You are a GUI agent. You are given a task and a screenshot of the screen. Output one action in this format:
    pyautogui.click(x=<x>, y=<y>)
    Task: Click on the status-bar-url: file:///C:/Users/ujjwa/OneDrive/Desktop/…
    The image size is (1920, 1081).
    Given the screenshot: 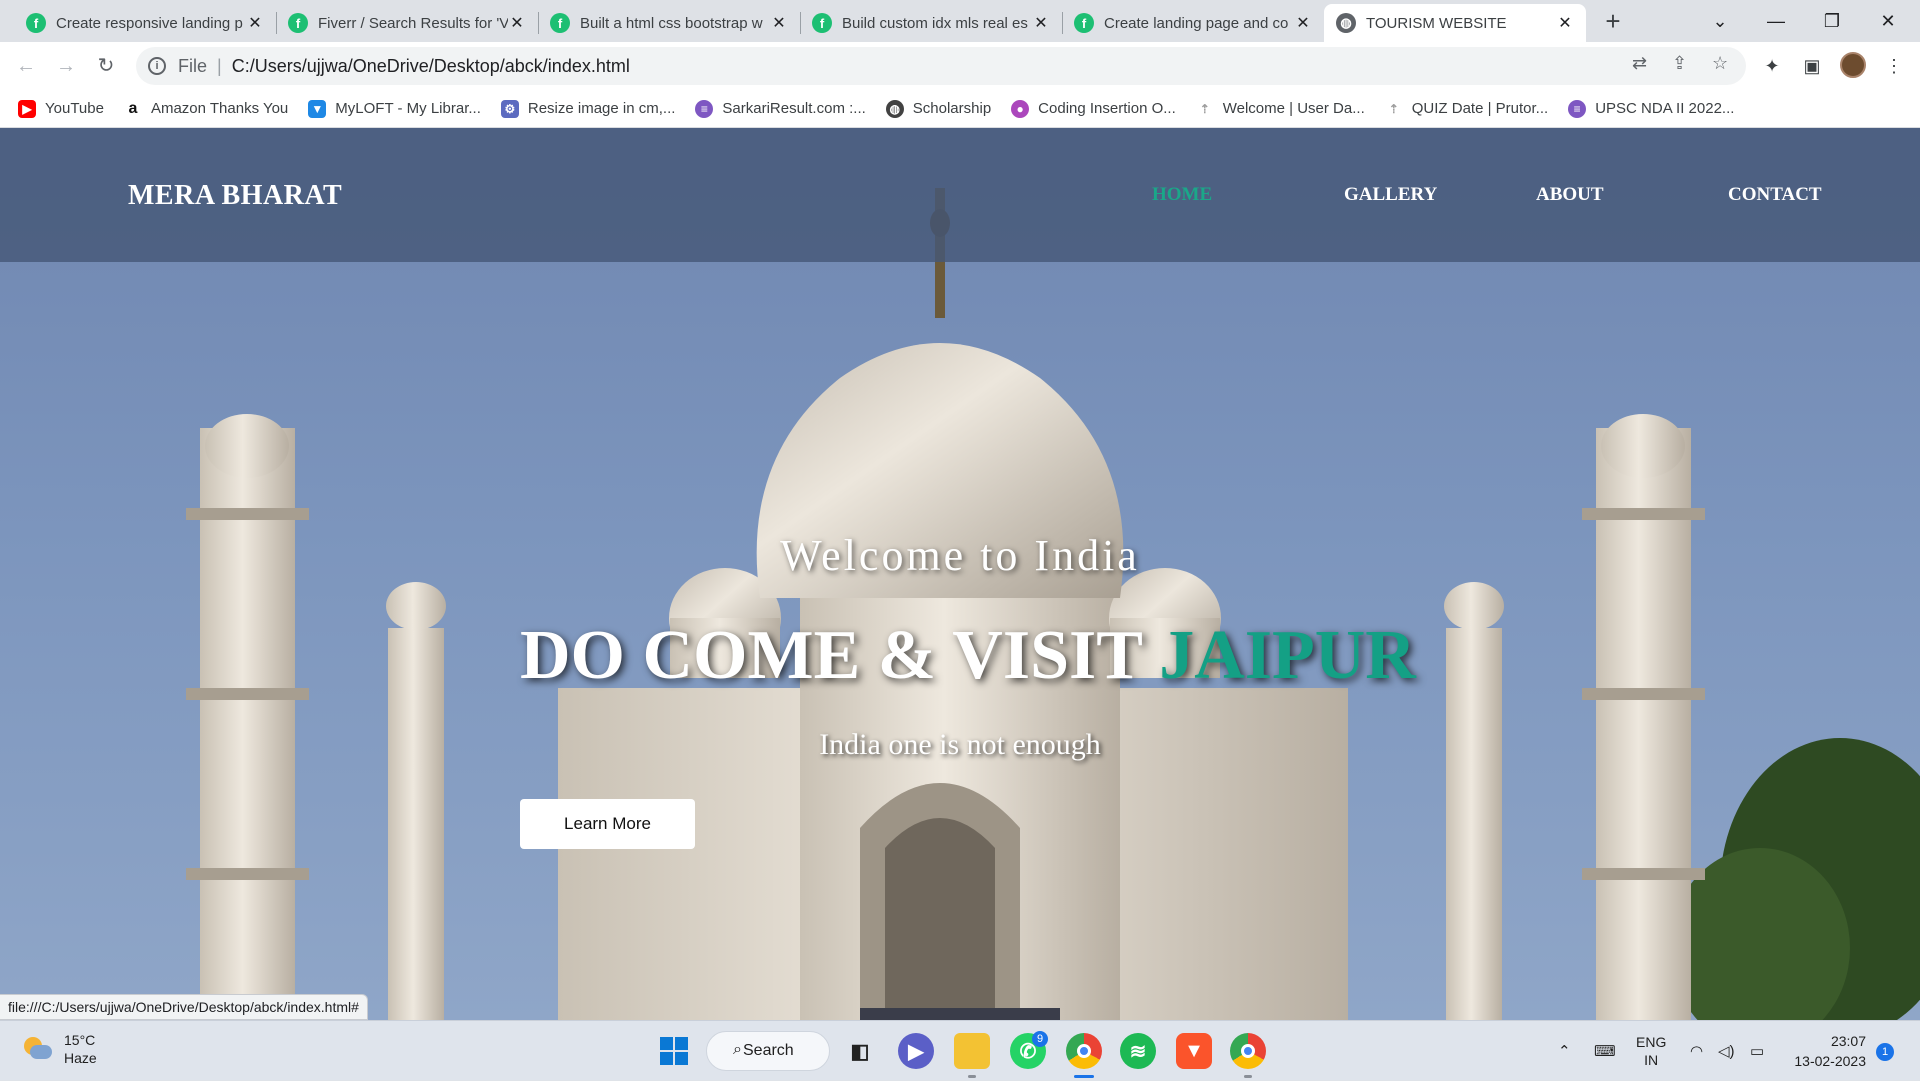 What is the action you would take?
    pyautogui.click(x=184, y=1007)
    